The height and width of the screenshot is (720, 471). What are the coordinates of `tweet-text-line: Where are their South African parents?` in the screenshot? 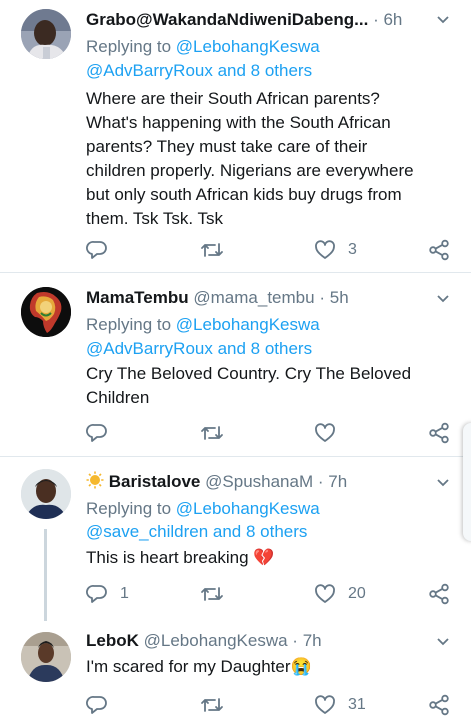 It's located at (233, 98).